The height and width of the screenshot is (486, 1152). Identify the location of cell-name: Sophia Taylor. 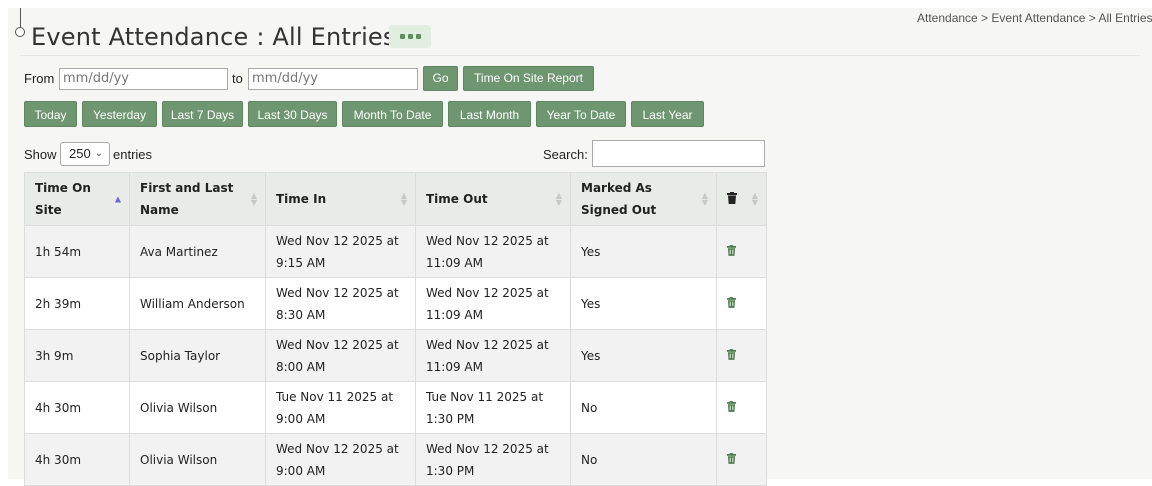
(197, 355).